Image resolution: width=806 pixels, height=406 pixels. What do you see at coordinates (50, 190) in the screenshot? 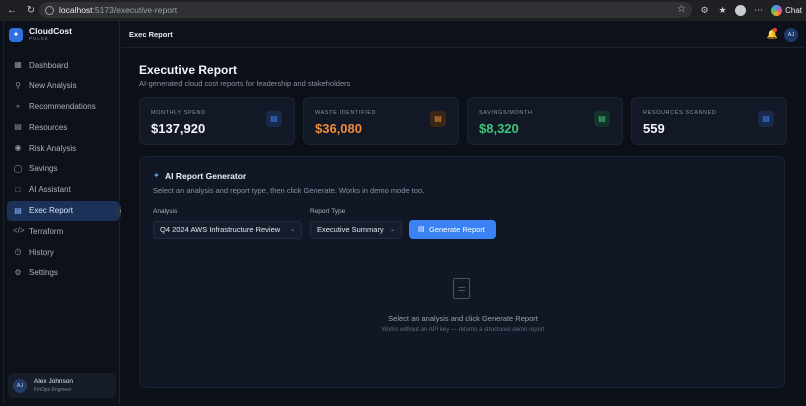
I see `sidebar-item-label: AI Assistant` at bounding box center [50, 190].